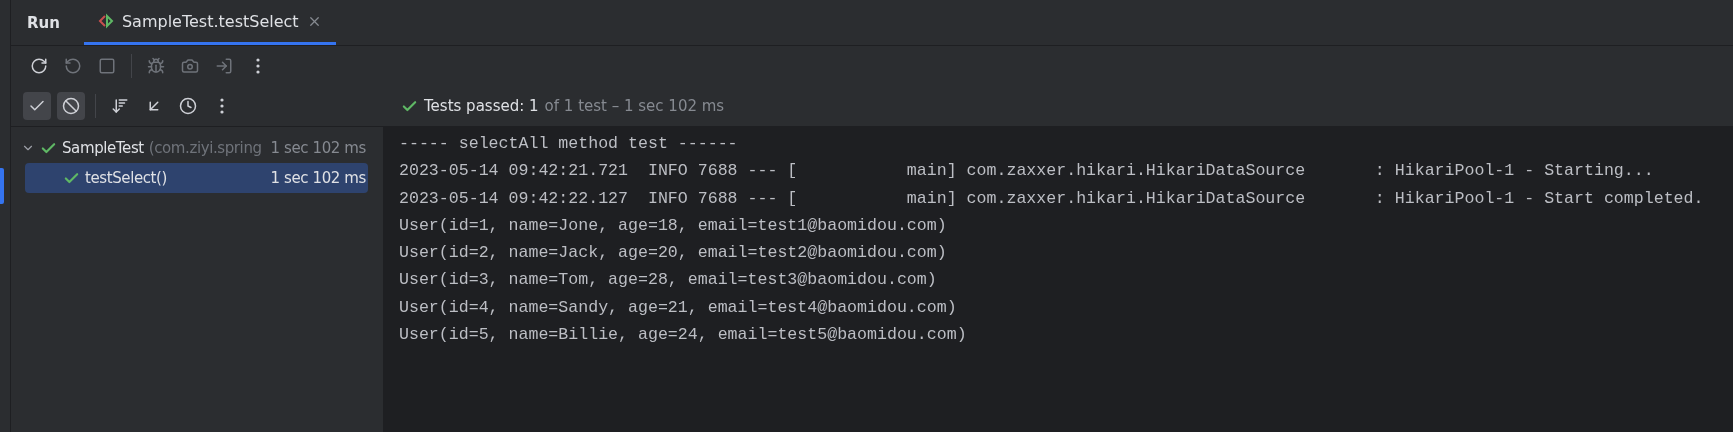 This screenshot has width=1733, height=432. What do you see at coordinates (683, 335) in the screenshot?
I see `console-line: User(id=5, name=Billie, age=24, email=test5@baomidou.com)` at bounding box center [683, 335].